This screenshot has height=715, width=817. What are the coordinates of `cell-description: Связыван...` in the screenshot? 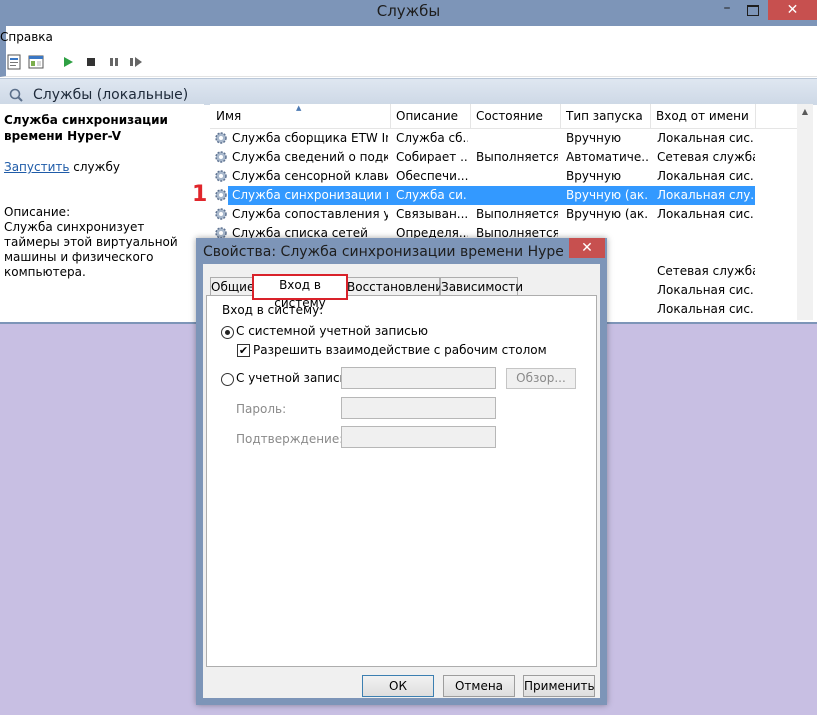 It's located at (432, 214).